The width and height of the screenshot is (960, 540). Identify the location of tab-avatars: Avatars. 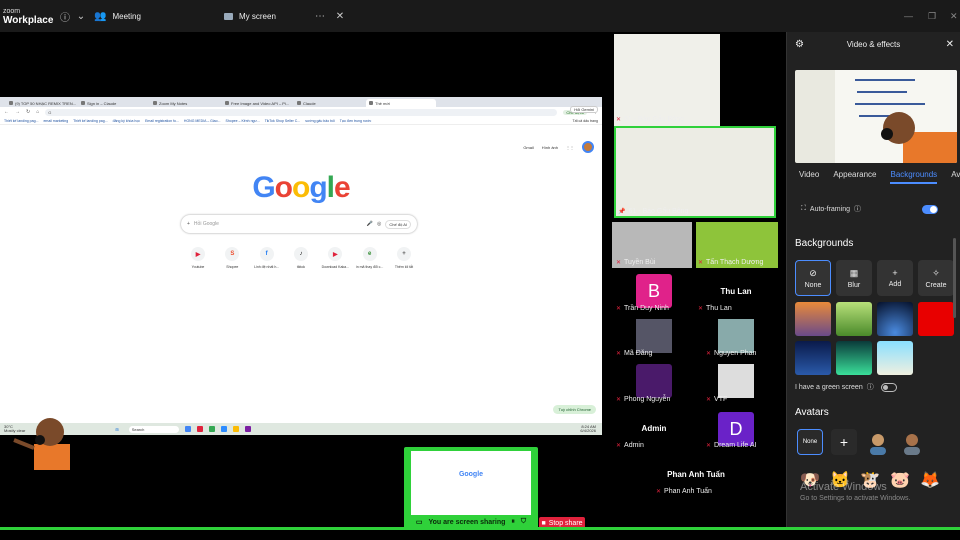
(955, 177).